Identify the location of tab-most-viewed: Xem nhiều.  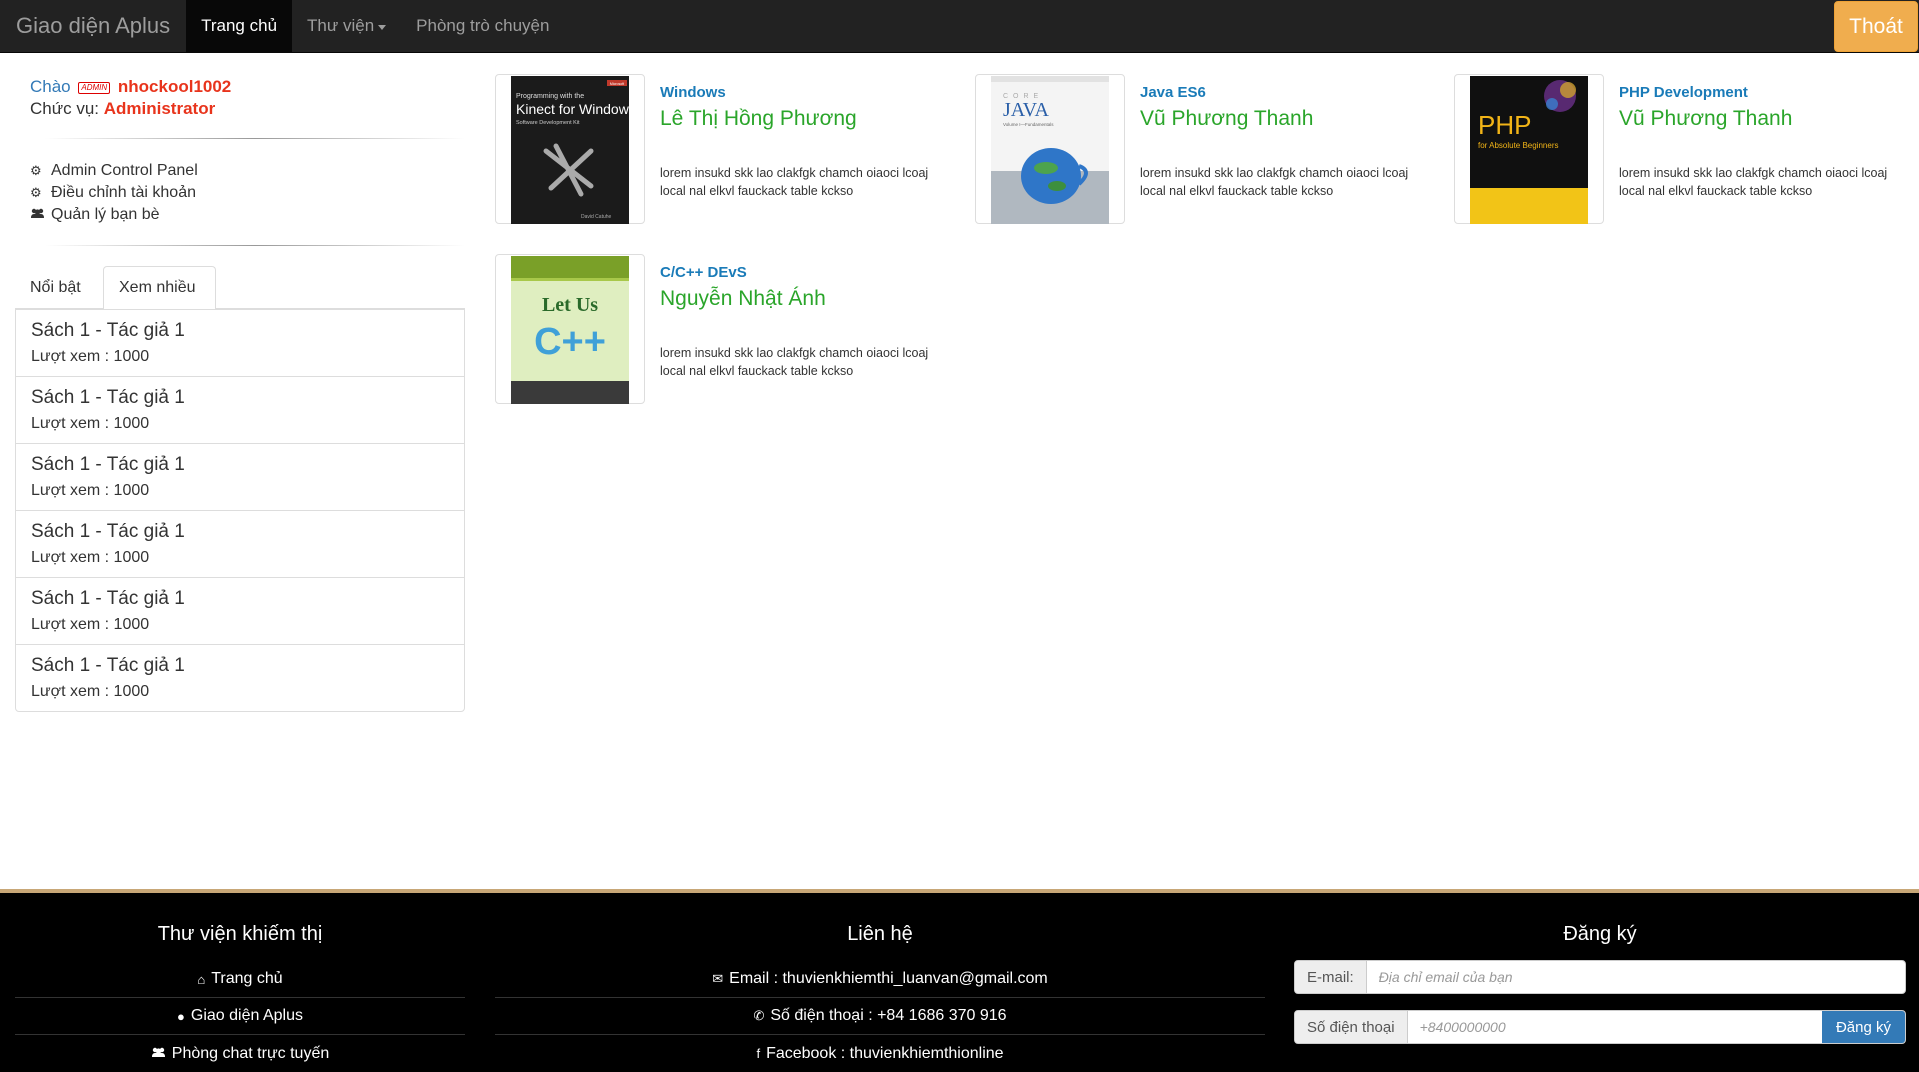
(159, 288).